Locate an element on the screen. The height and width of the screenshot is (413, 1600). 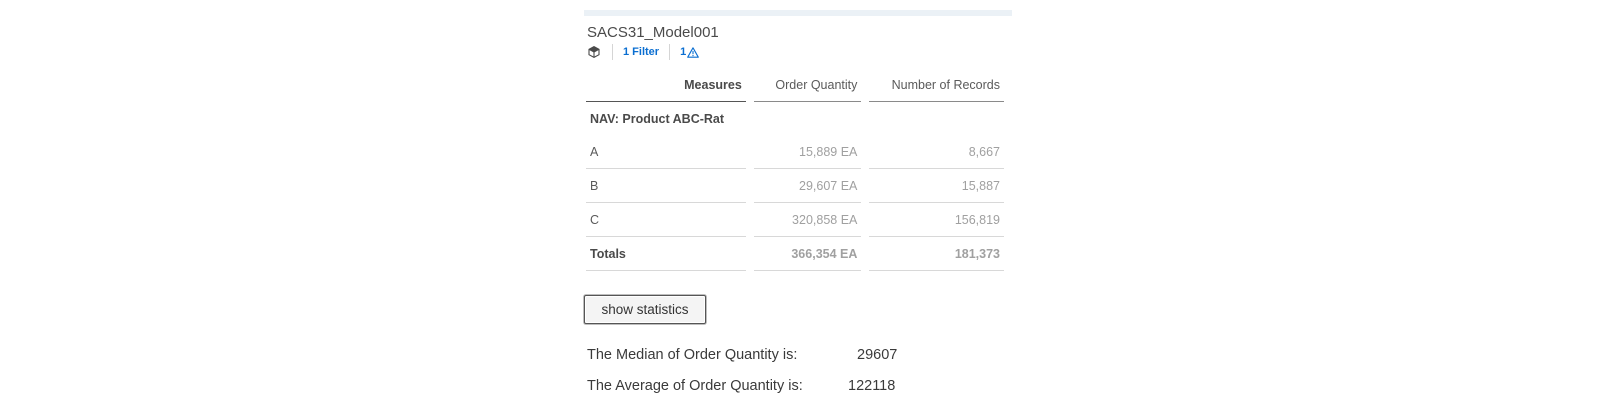
average-statistic: The Average of Order Quantity is: 122118 is located at coordinates (741, 386).